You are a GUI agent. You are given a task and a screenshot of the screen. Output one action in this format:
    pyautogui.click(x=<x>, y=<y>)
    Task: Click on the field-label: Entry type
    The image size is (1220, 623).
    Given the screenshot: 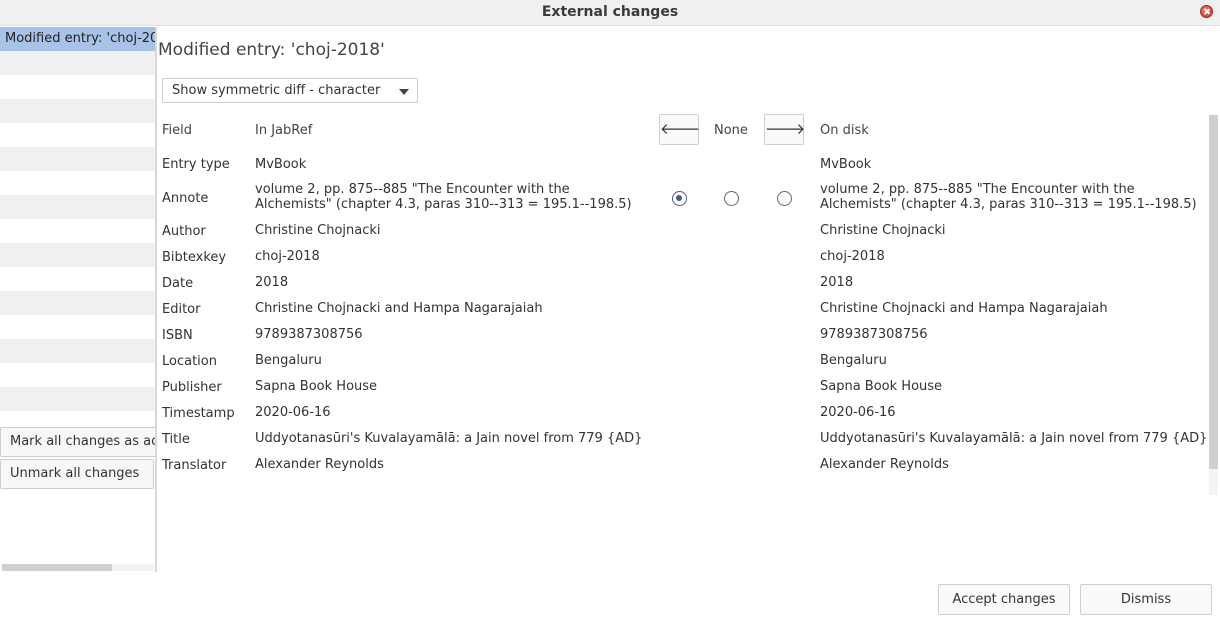 What is the action you would take?
    pyautogui.click(x=196, y=164)
    